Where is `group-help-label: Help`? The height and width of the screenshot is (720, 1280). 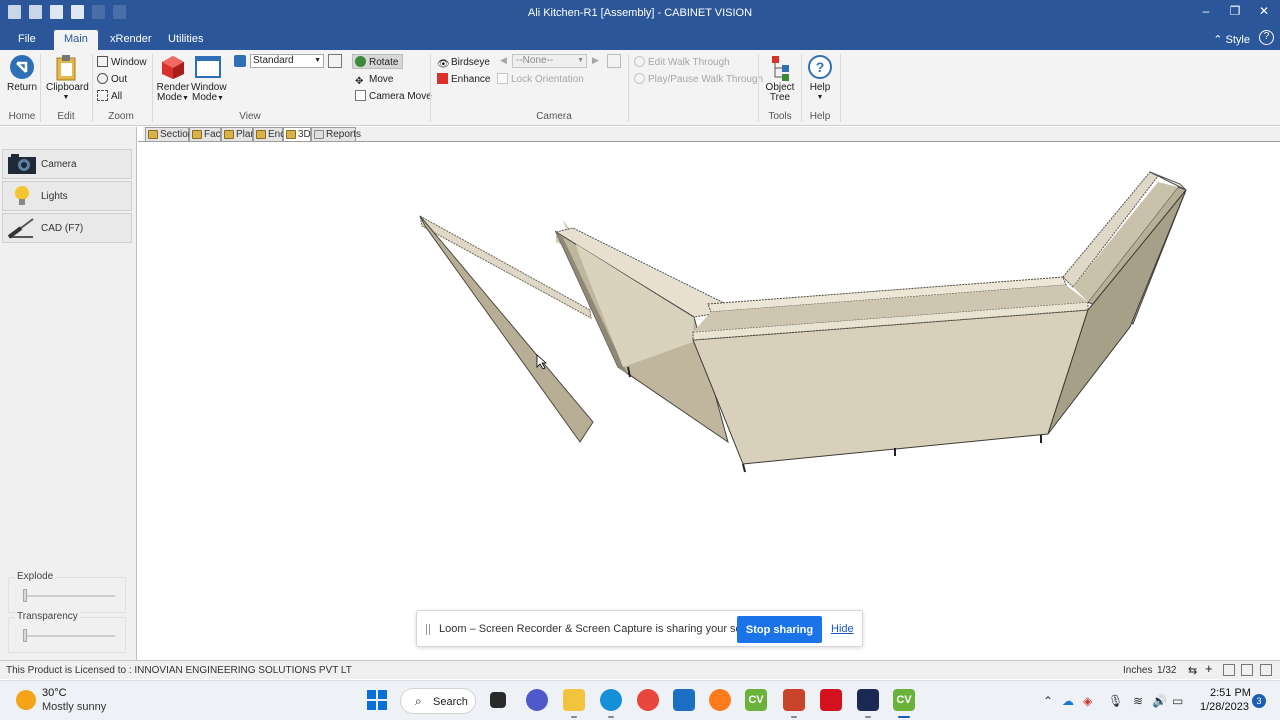 group-help-label: Help is located at coordinates (820, 116).